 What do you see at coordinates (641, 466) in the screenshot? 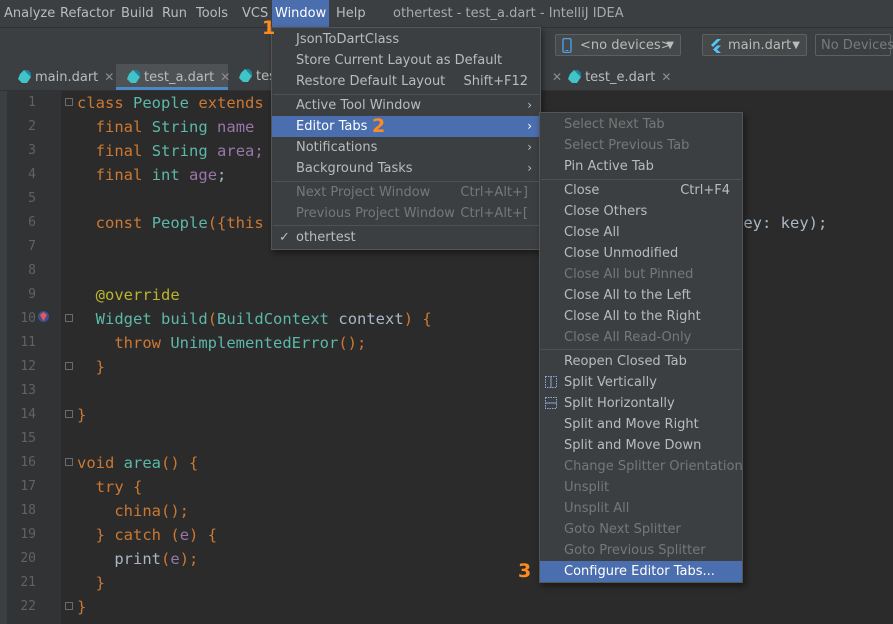
I see `menu-item-change-splitter-orientation: Change Splitter Orientation` at bounding box center [641, 466].